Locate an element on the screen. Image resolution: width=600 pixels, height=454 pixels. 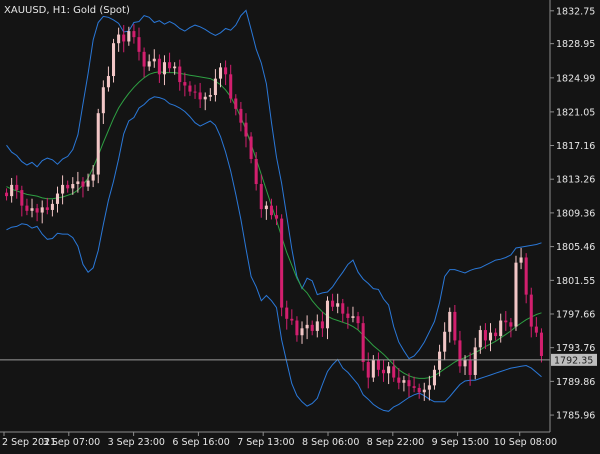
price-tick-label: 1797.66 is located at coordinates (575, 314).